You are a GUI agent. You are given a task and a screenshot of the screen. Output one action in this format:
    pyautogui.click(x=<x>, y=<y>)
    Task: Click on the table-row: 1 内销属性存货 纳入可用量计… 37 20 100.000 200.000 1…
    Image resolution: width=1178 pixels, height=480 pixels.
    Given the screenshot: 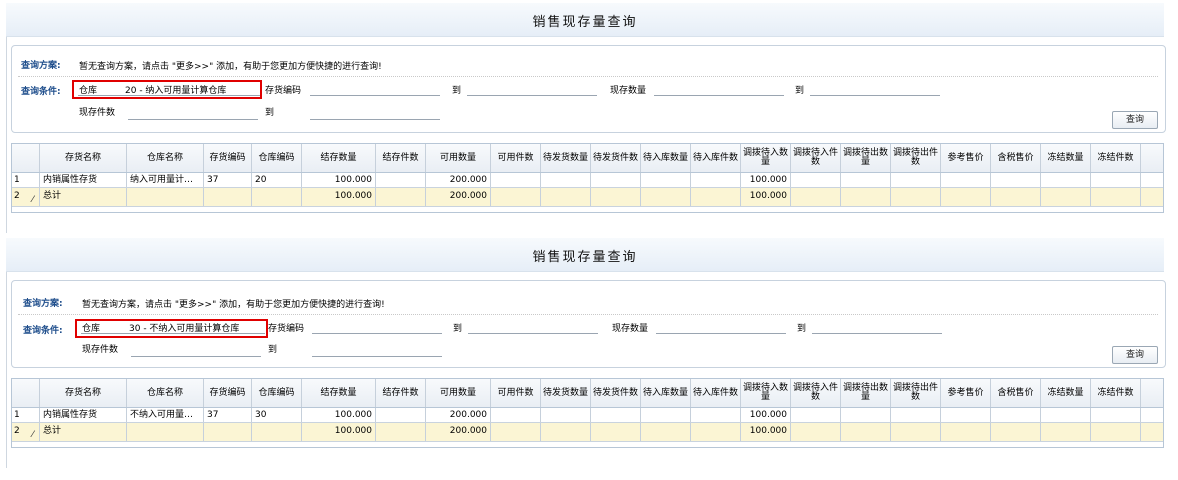 What is the action you would take?
    pyautogui.click(x=587, y=180)
    